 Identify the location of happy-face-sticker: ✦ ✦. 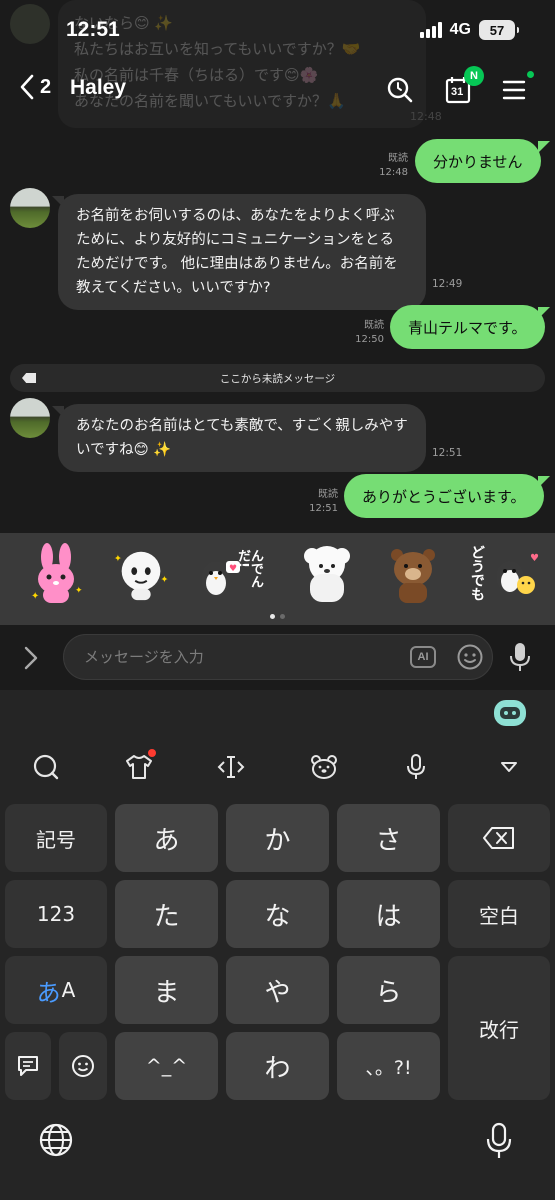
(141, 574).